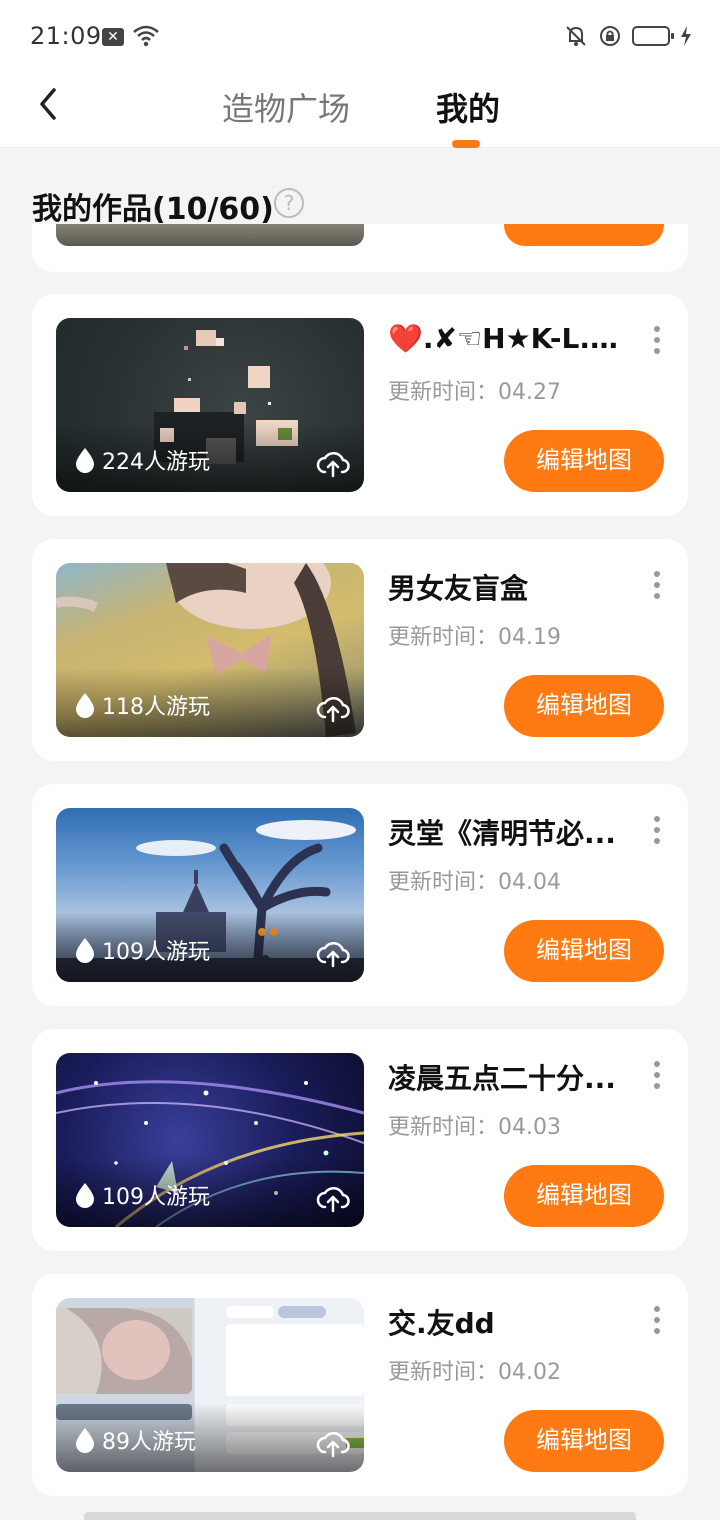 The image size is (720, 1520). What do you see at coordinates (210, 235) in the screenshot?
I see `work-thumbnail` at bounding box center [210, 235].